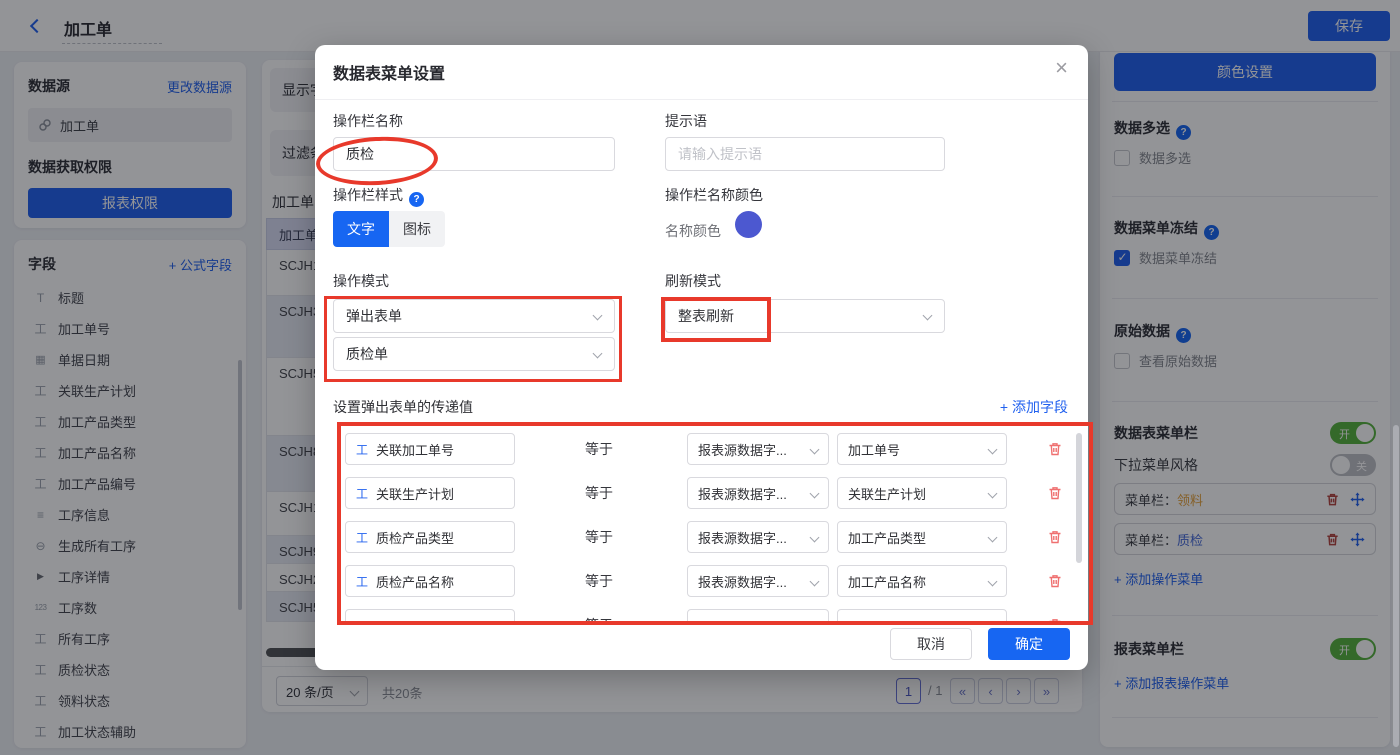 The width and height of the screenshot is (1400, 755). I want to click on refresh-mode-label: 刷新模式, so click(693, 281).